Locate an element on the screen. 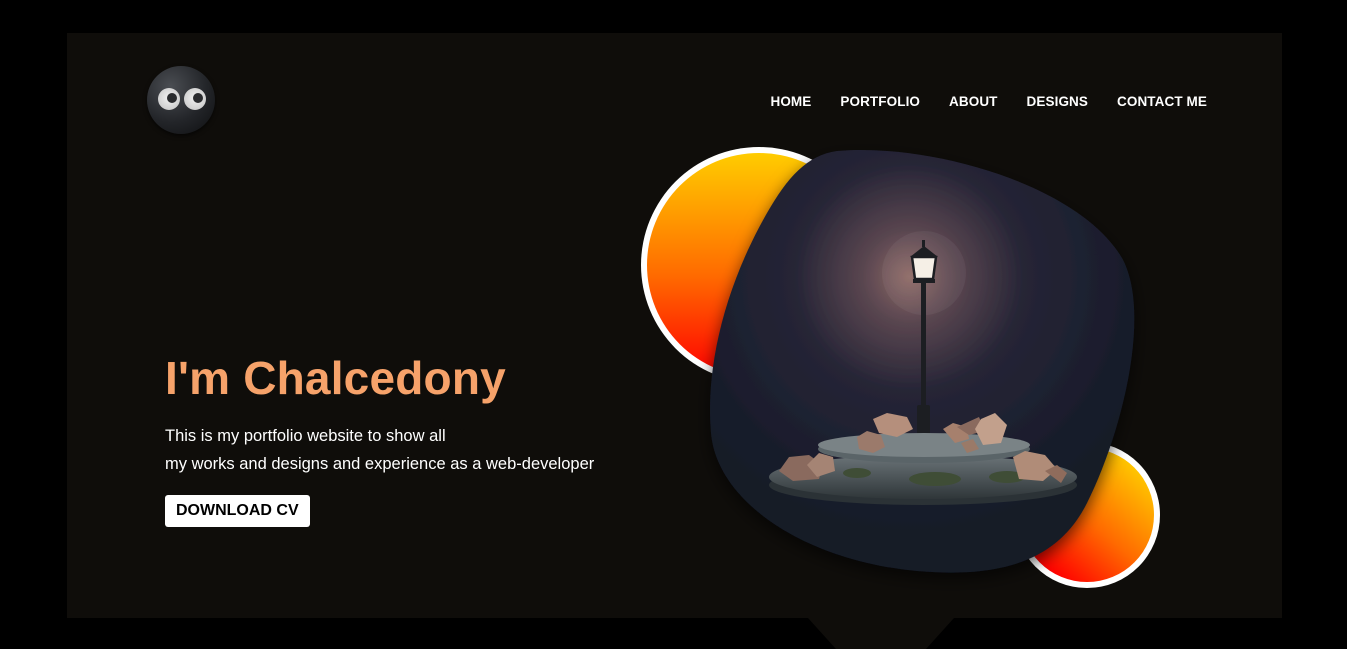  orange-circle-bottom is located at coordinates (1087, 515).